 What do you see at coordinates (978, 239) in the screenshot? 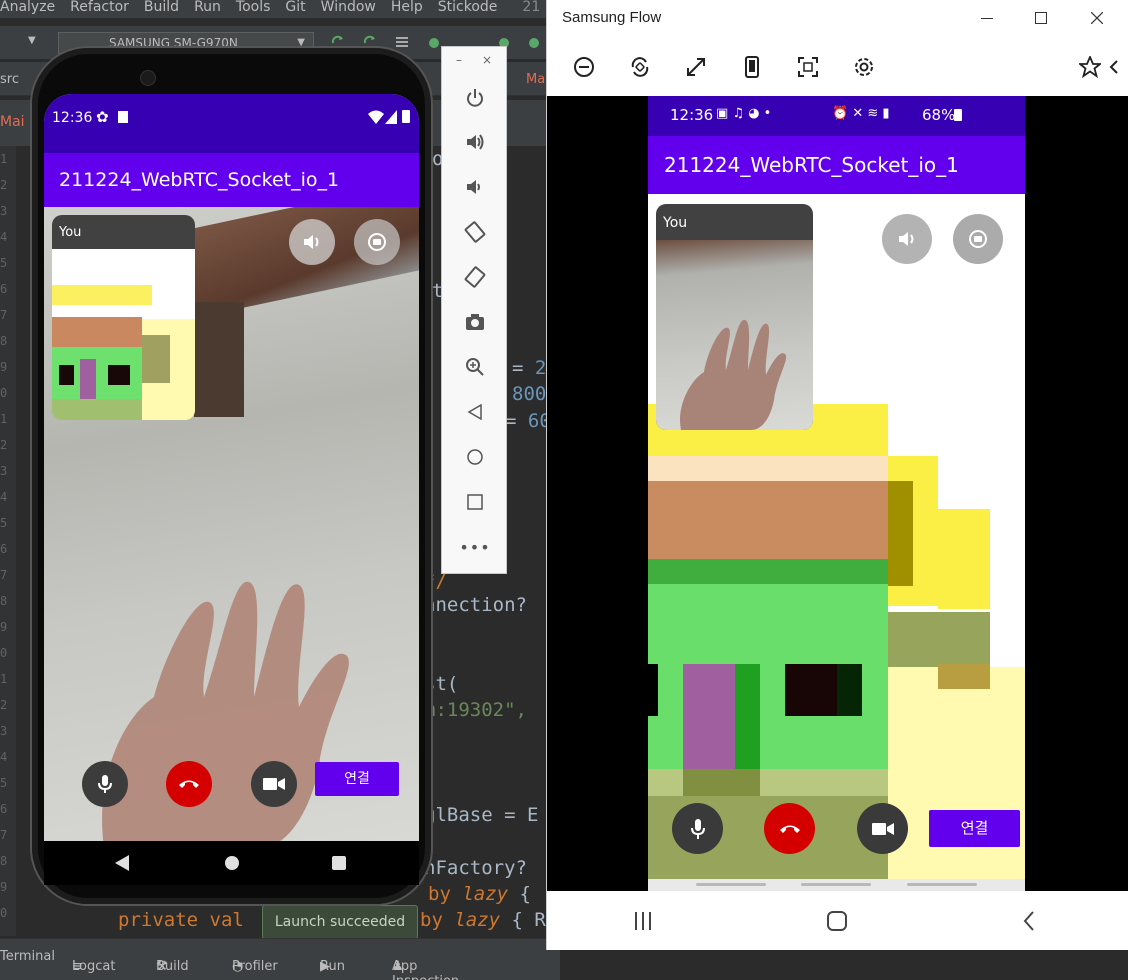
I see `mirrored-switch-camera-button` at bounding box center [978, 239].